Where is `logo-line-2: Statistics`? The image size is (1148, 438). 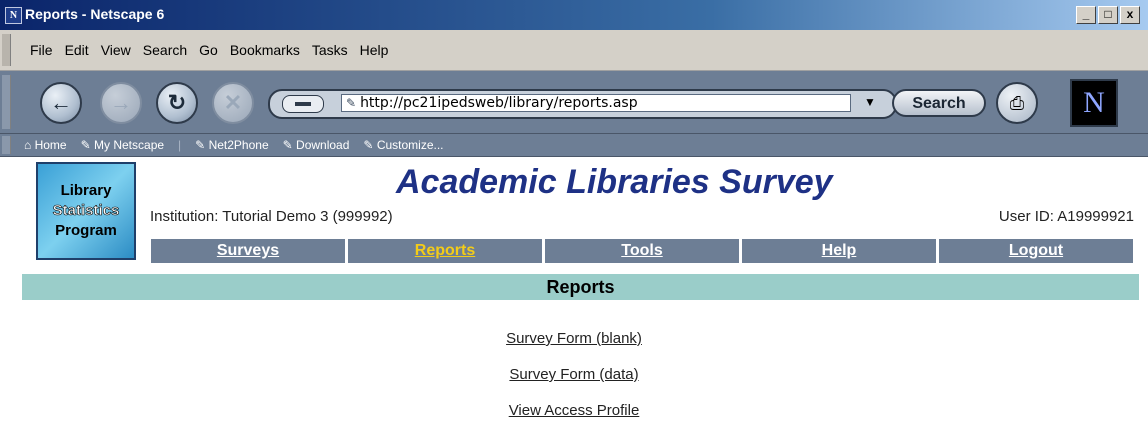
logo-line-2: Statistics is located at coordinates (86, 211).